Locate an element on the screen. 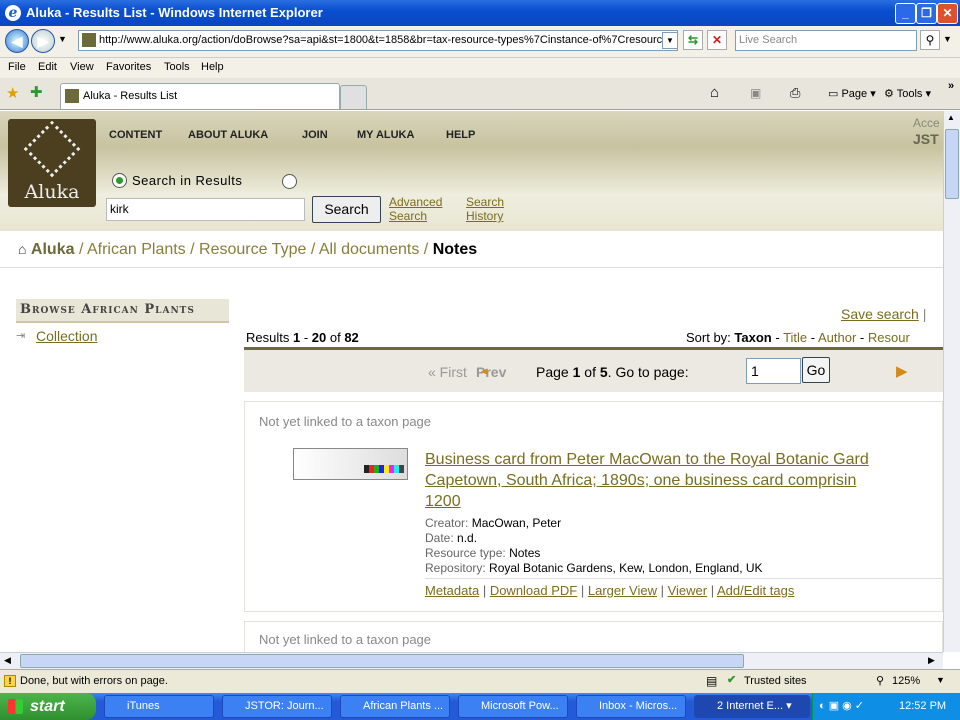  nav-content: CONTENT is located at coordinates (135, 135).